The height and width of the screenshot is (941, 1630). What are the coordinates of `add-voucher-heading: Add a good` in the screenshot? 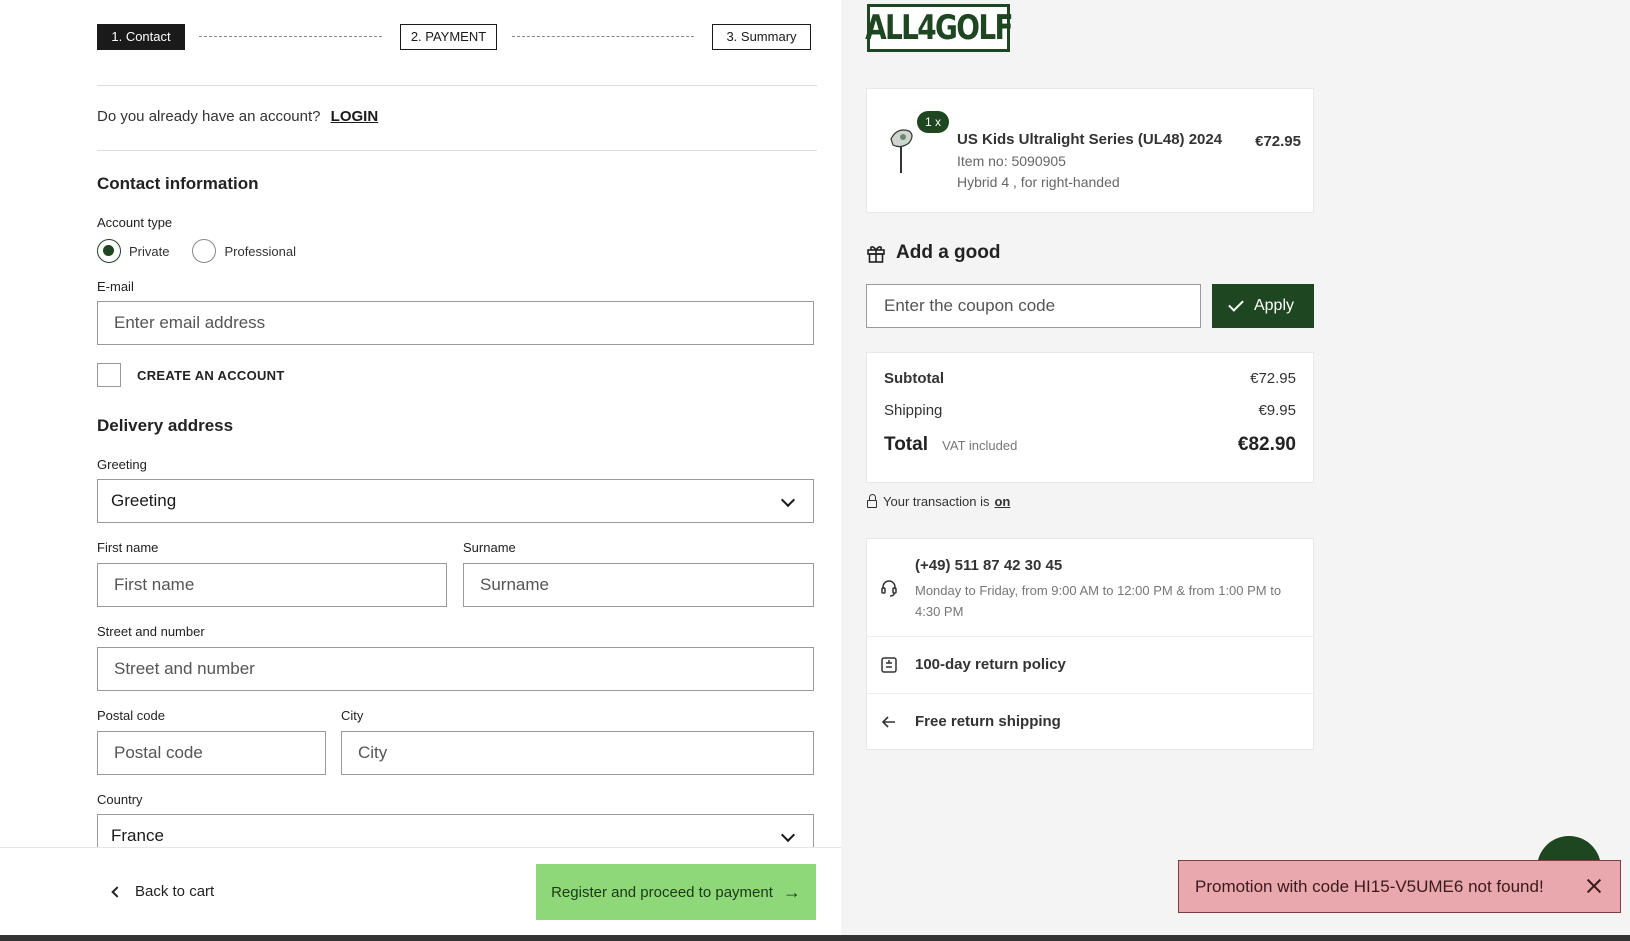 It's located at (933, 253).